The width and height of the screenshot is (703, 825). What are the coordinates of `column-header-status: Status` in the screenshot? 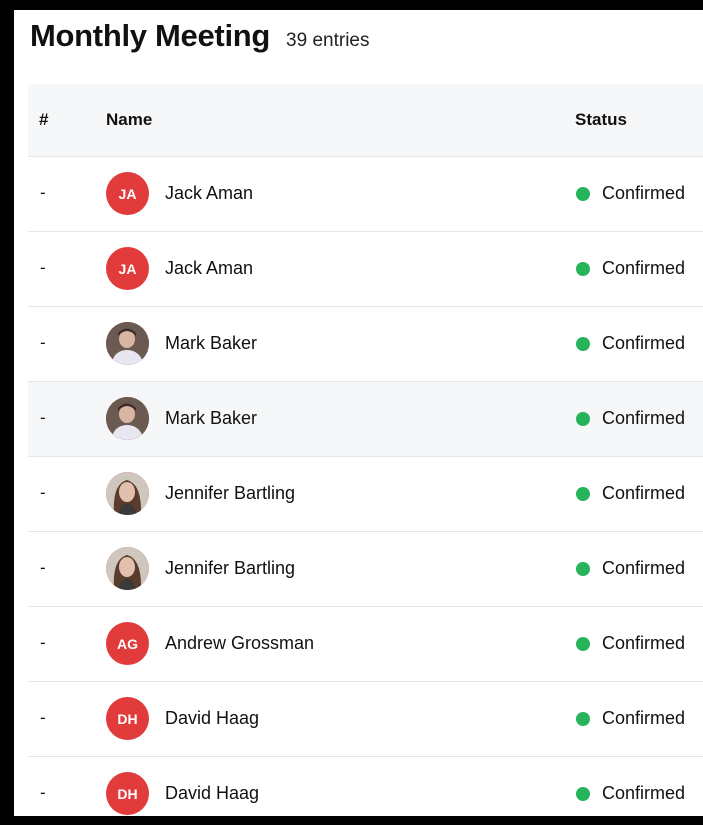 It's located at (601, 120).